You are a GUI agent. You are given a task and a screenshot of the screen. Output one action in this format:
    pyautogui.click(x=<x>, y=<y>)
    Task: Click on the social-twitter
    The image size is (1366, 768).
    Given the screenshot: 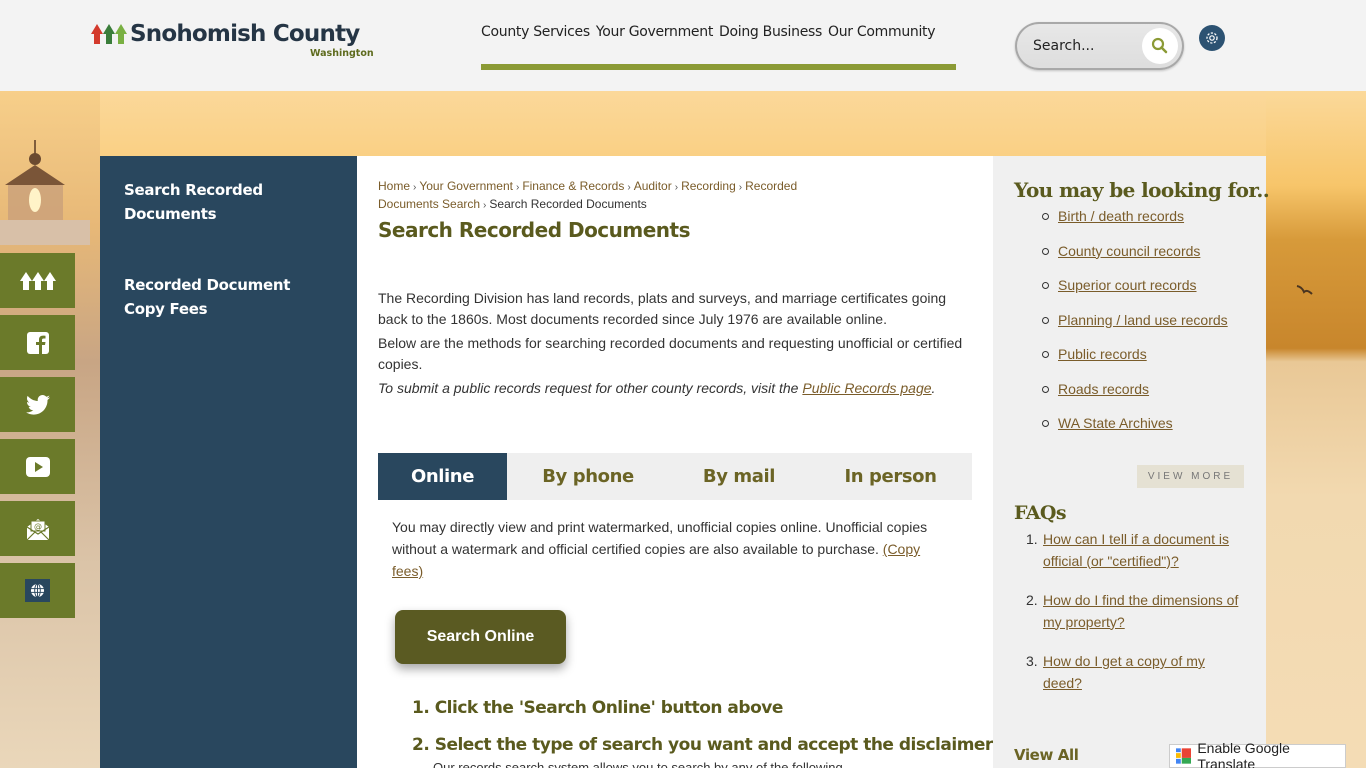 What is the action you would take?
    pyautogui.click(x=37, y=404)
    